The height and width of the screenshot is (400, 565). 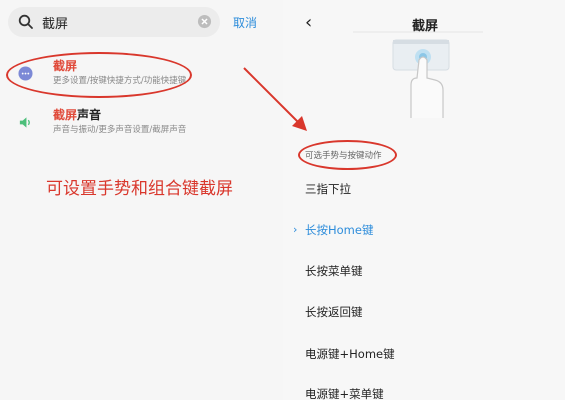 I want to click on option-three-finger-swipe: 三指下拉, so click(x=328, y=189).